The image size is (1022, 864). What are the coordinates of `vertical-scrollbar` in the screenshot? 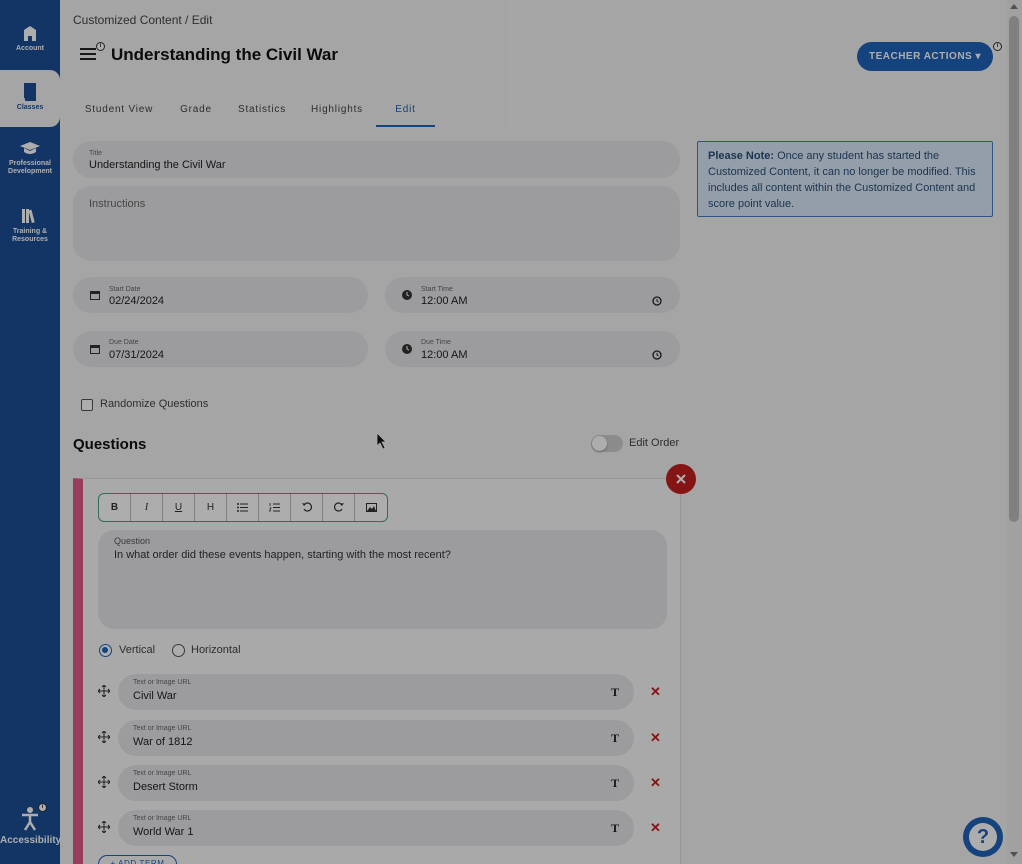 It's located at (1014, 432).